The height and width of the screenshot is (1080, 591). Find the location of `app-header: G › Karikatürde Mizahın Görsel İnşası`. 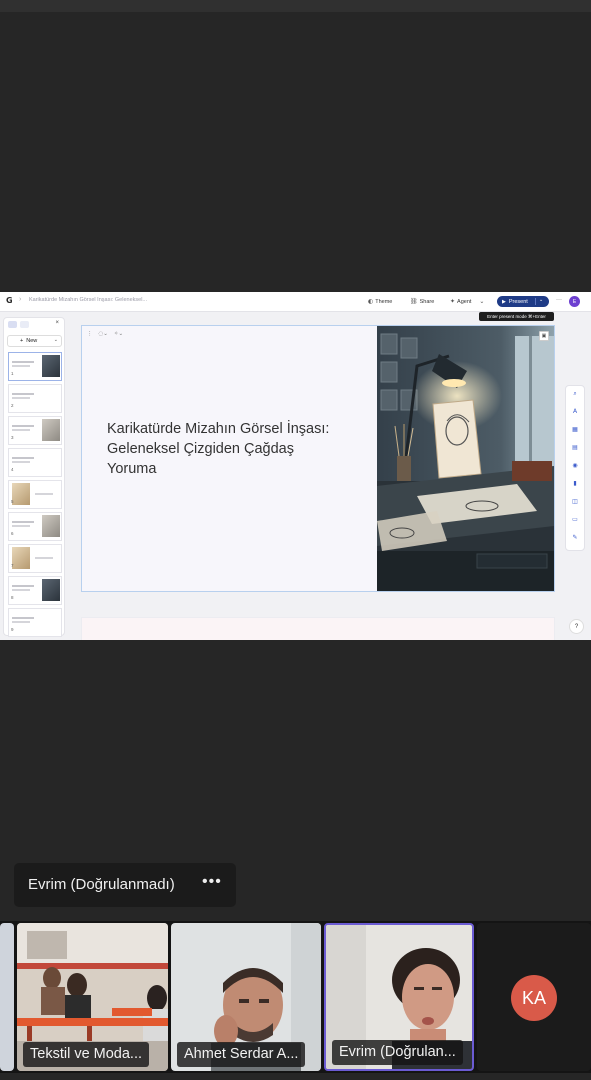

app-header: G › Karikatürde Mizahın Görsel İnşası is located at coordinates (295, 302).